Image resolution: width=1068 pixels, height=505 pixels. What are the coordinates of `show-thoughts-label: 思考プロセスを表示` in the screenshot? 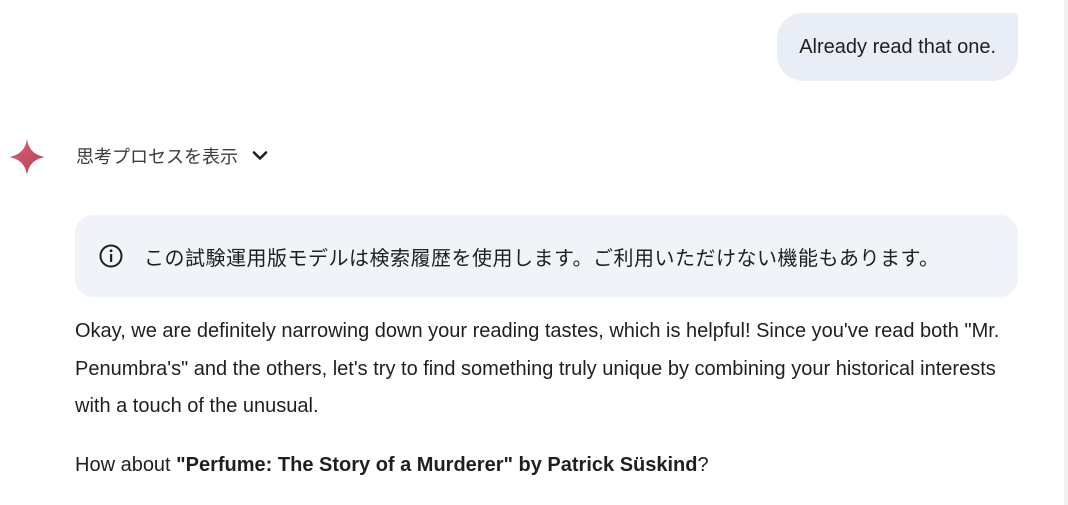 It's located at (157, 157).